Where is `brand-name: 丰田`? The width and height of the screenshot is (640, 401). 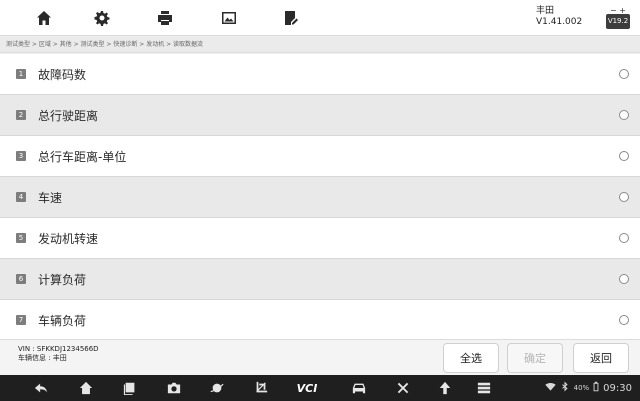
brand-name: 丰田 is located at coordinates (545, 11).